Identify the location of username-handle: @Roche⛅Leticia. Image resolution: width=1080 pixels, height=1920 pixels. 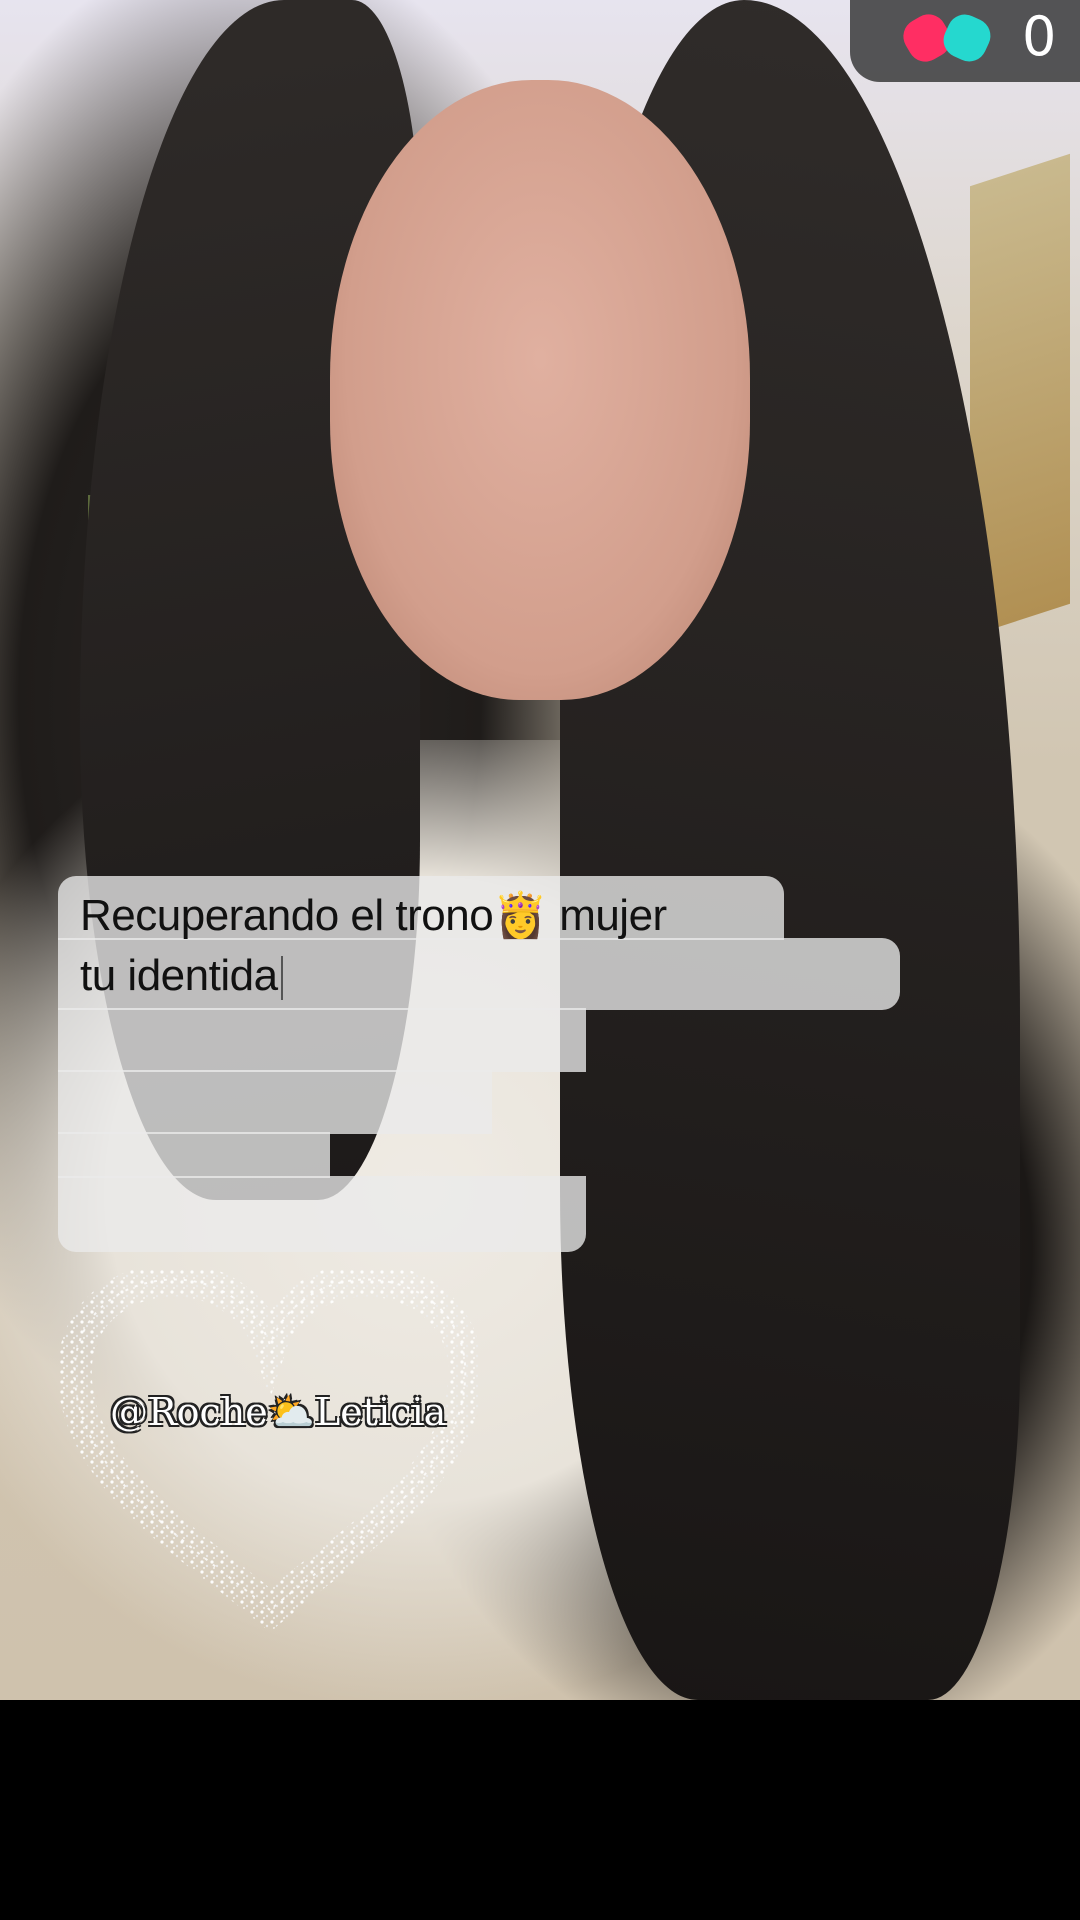
(278, 1412).